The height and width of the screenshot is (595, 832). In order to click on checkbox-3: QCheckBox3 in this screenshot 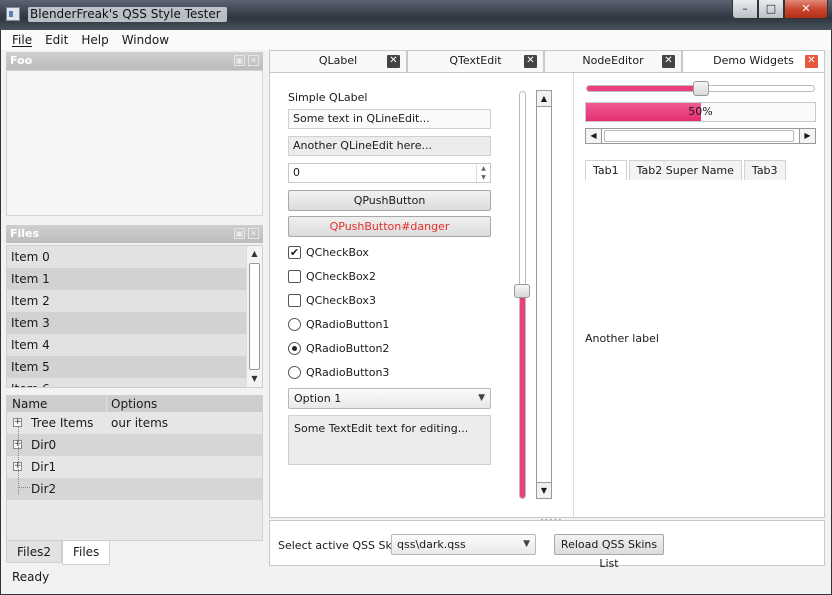, I will do `click(332, 300)`.